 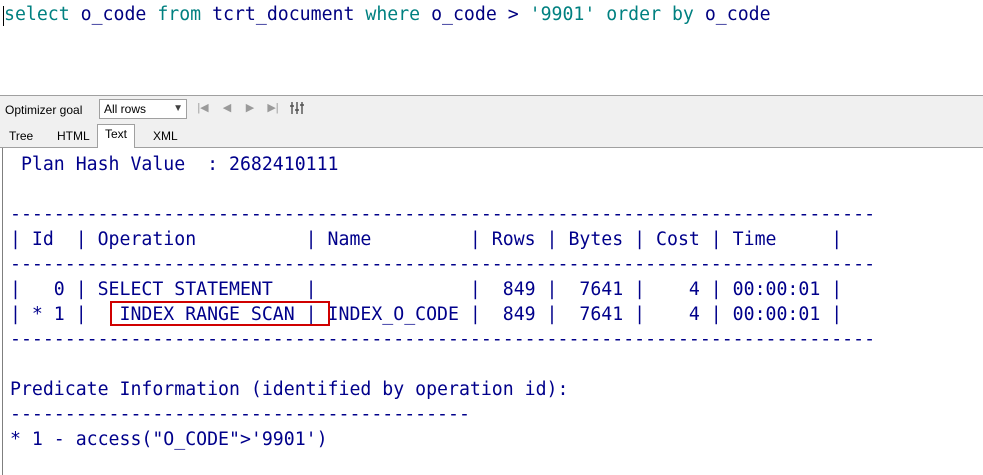 I want to click on sql-space, so click(x=600, y=14).